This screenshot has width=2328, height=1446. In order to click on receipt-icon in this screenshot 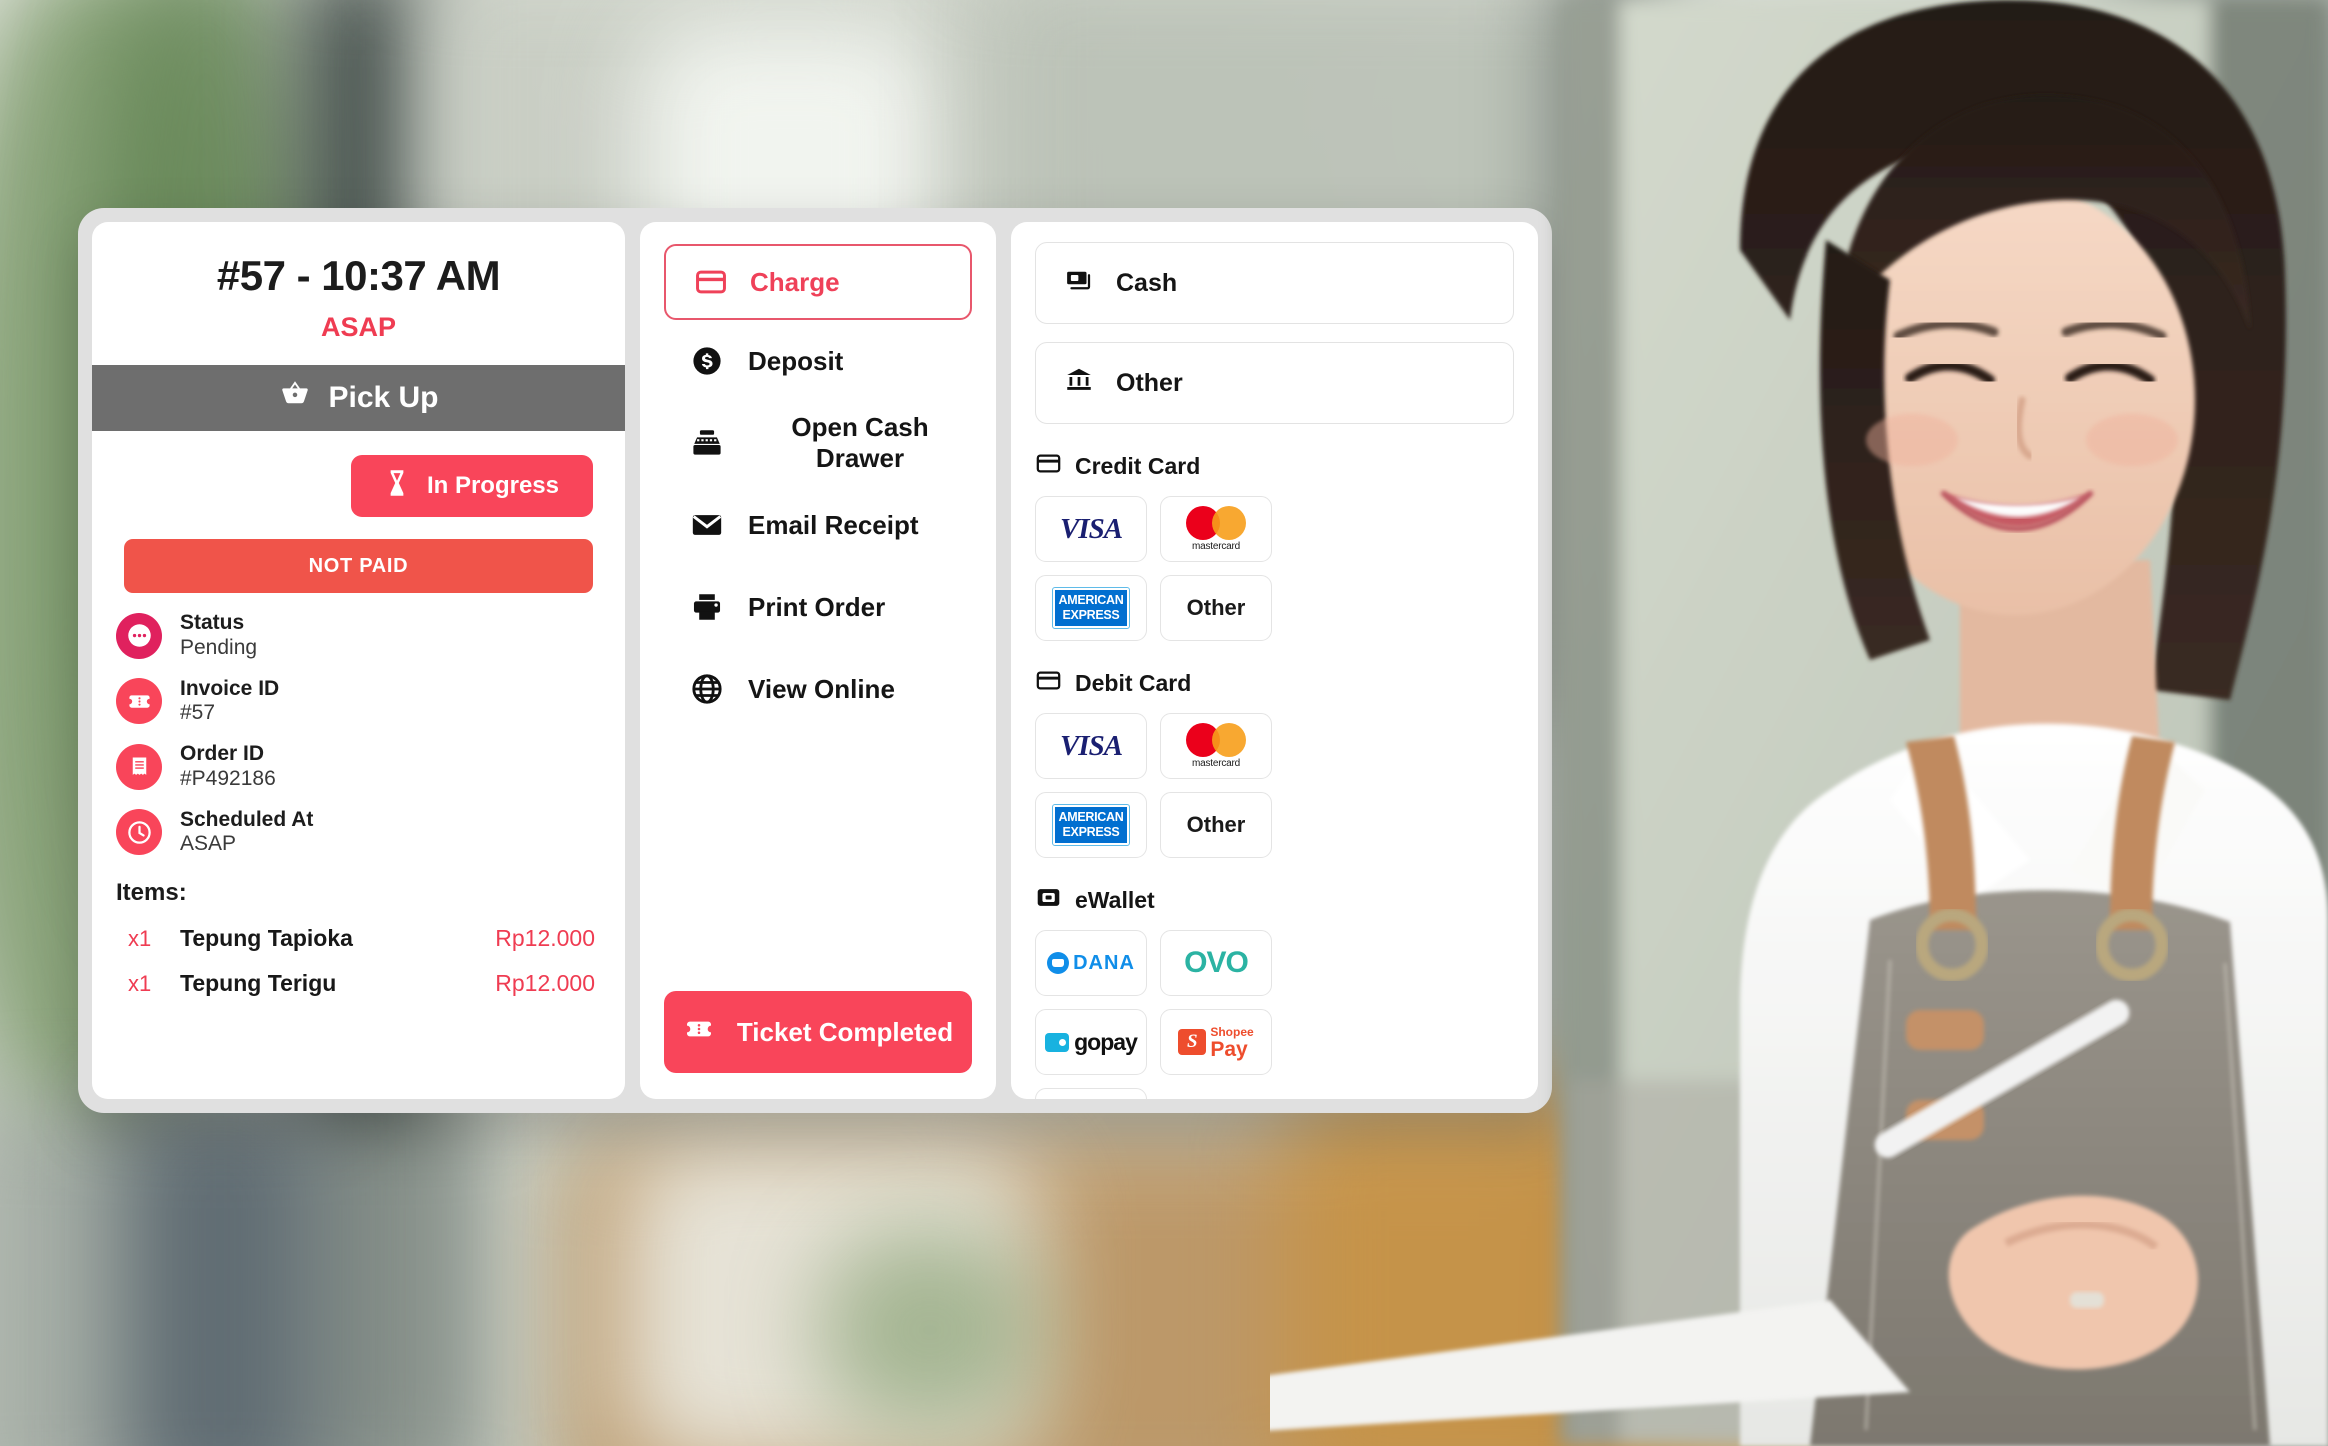, I will do `click(139, 766)`.